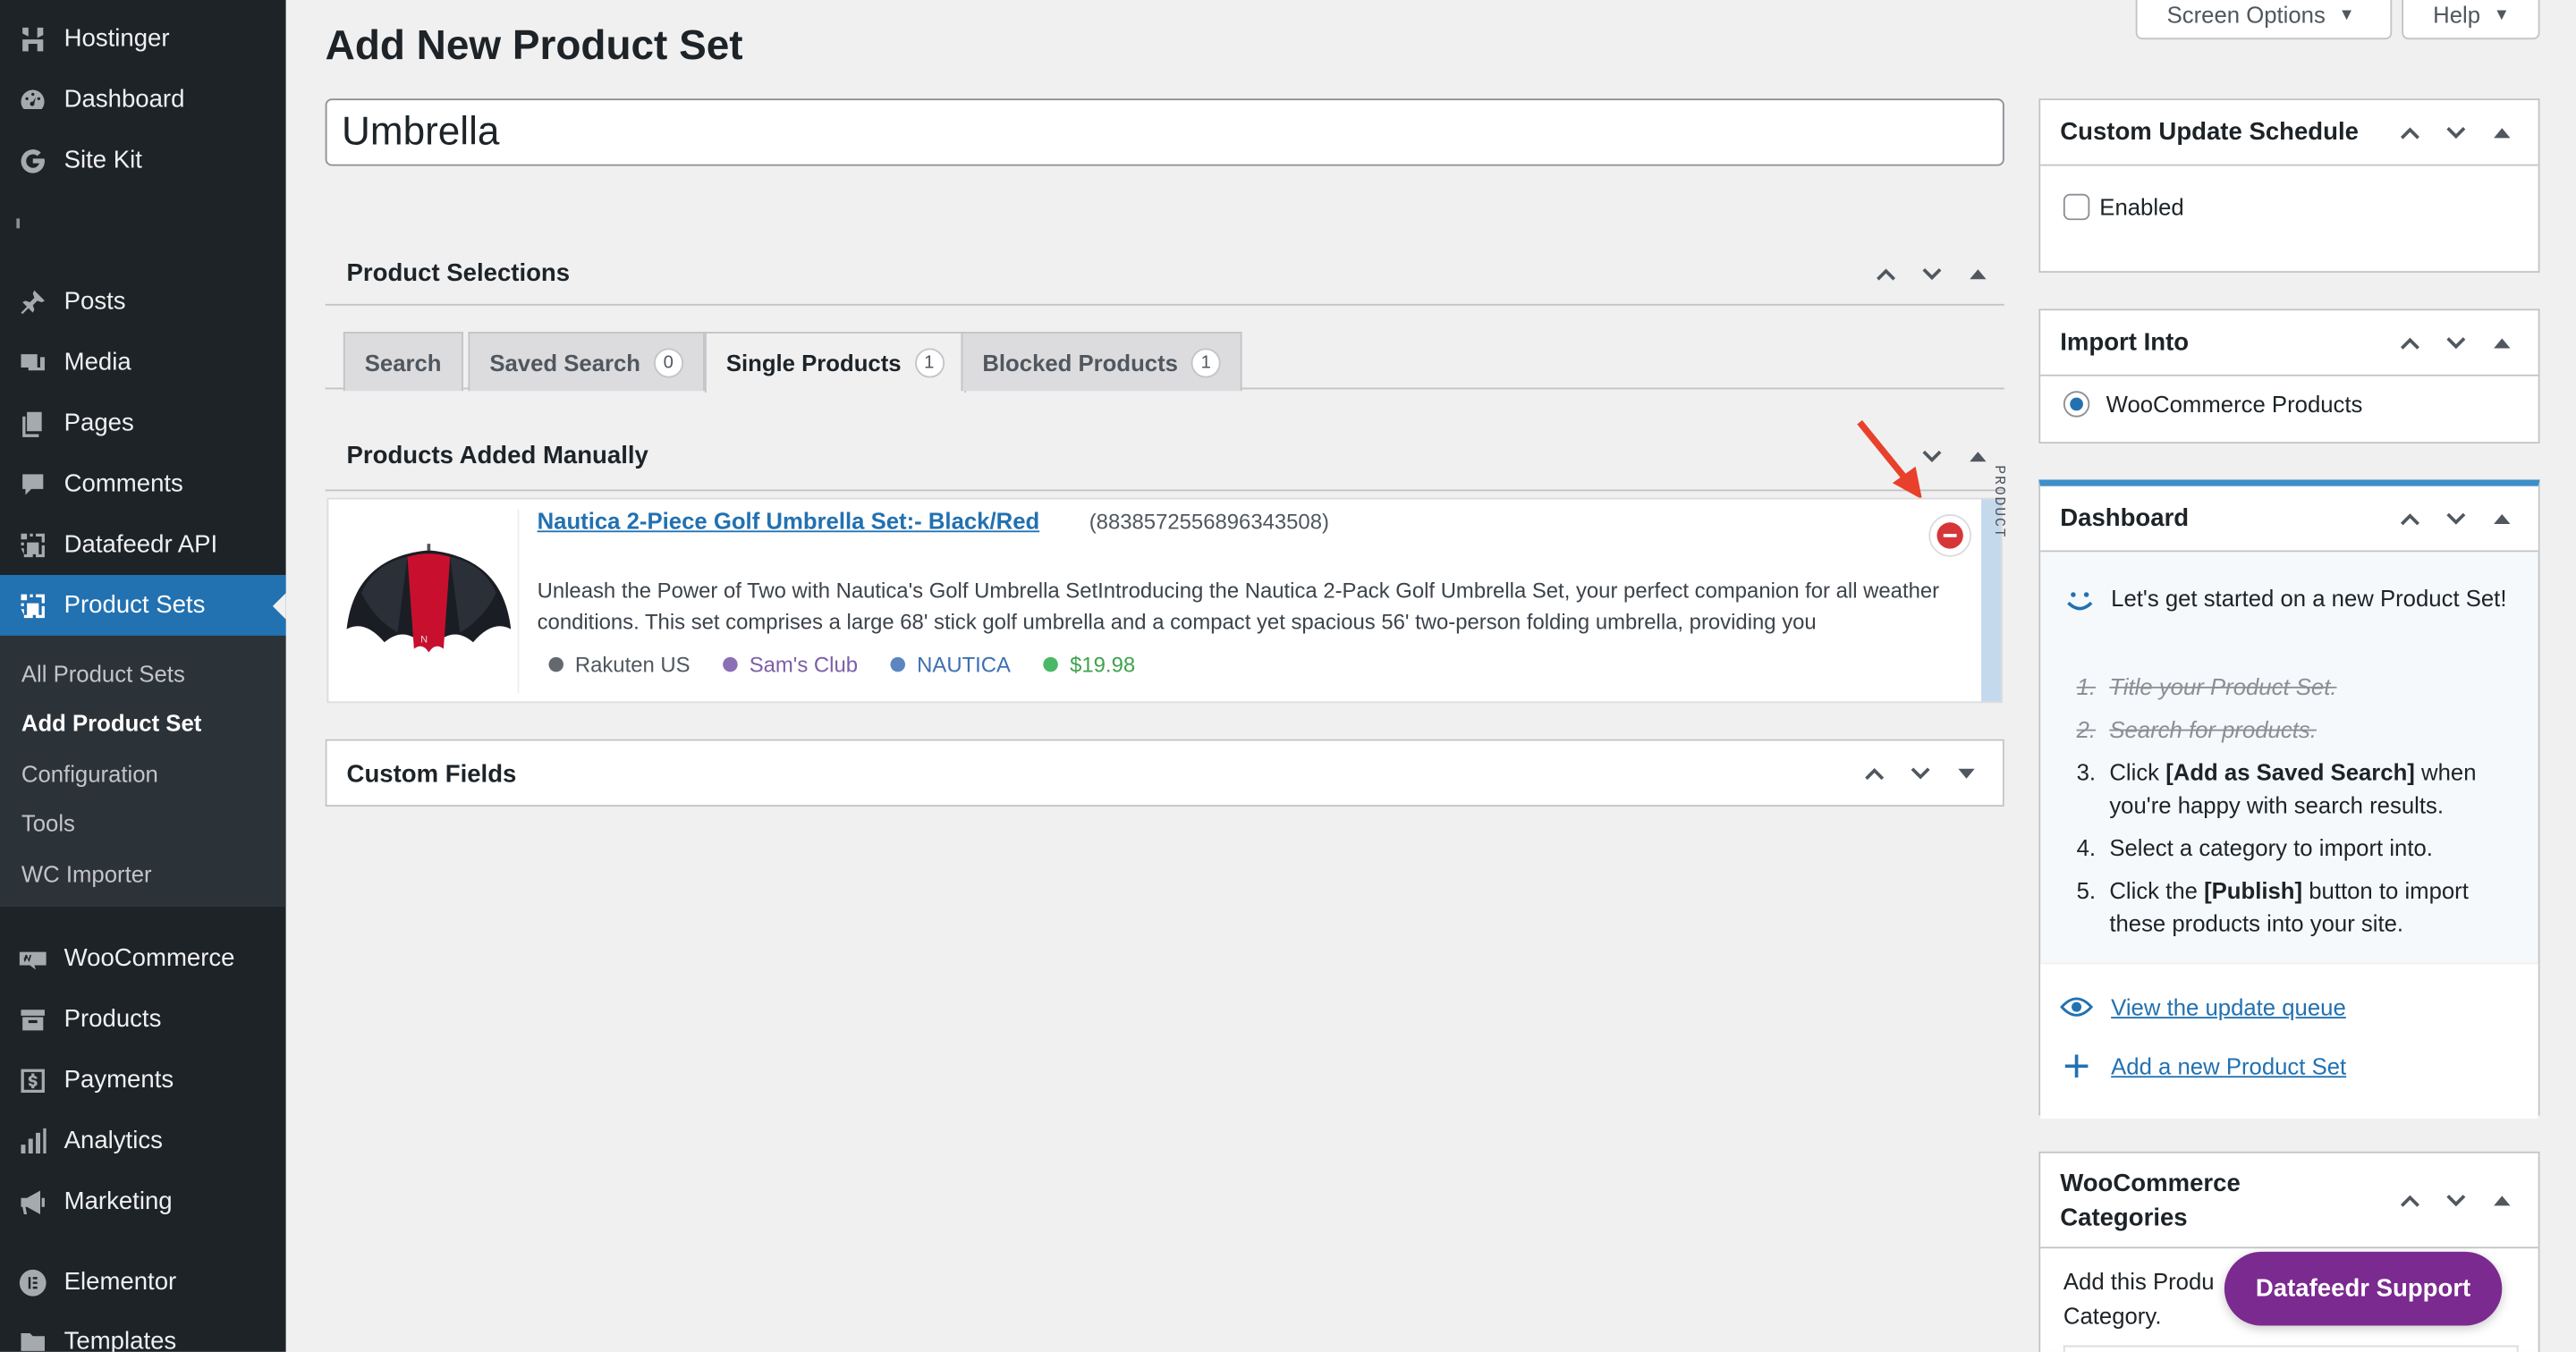 The height and width of the screenshot is (1352, 2576). I want to click on step-number: 4., so click(2086, 847).